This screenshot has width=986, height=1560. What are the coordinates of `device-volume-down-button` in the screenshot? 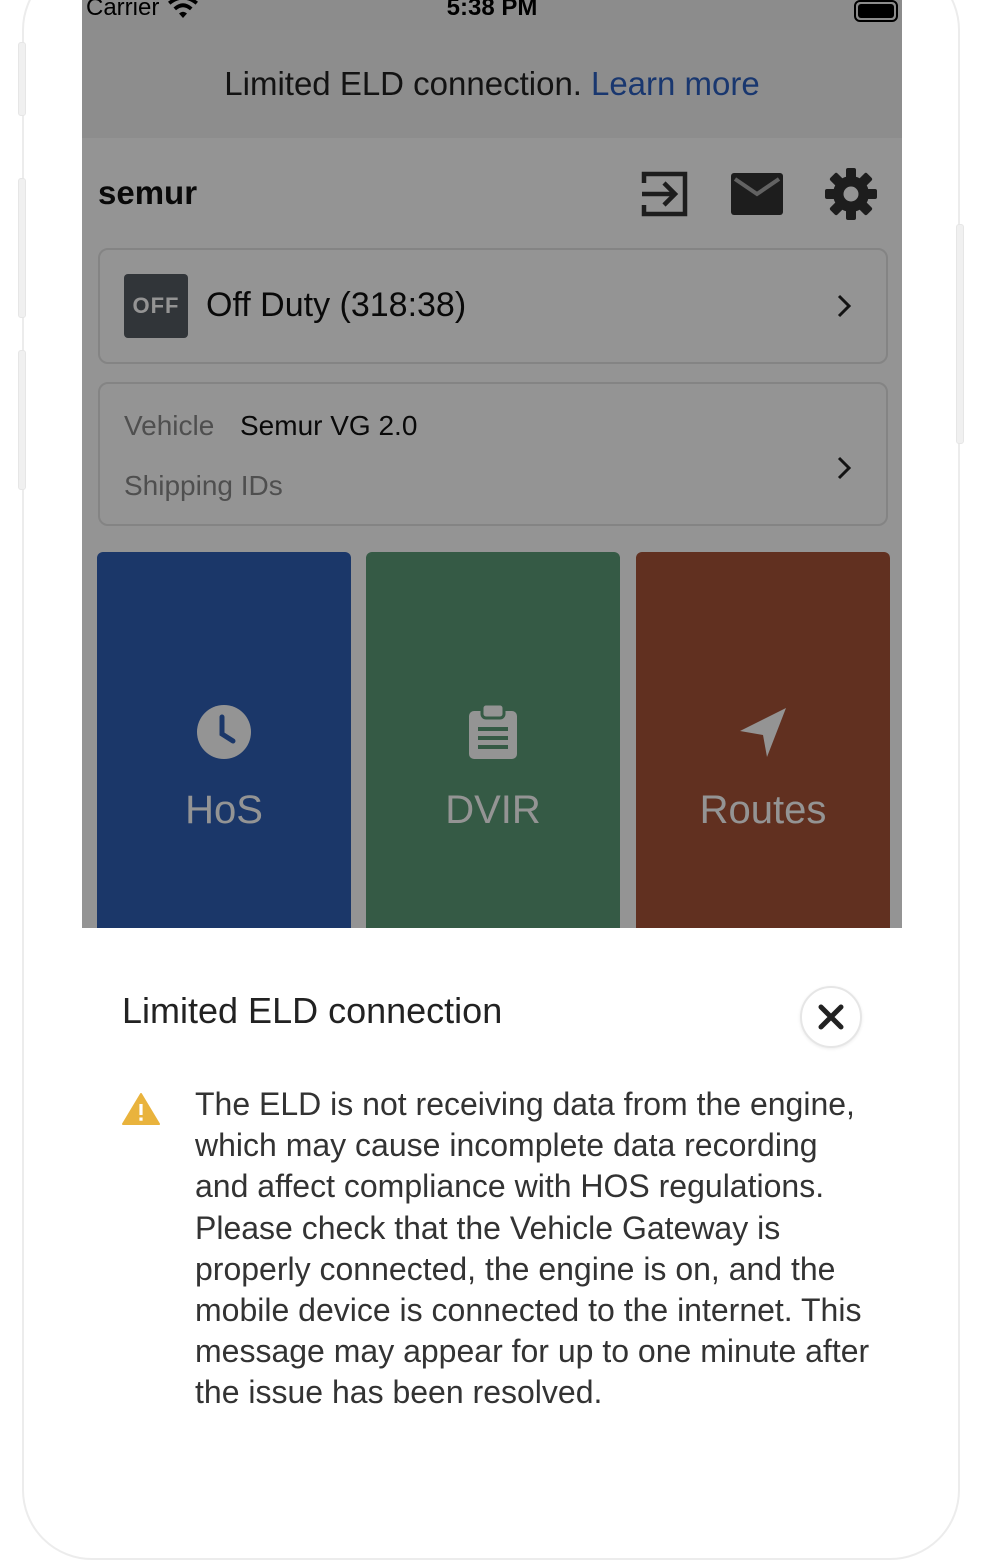 It's located at (22, 420).